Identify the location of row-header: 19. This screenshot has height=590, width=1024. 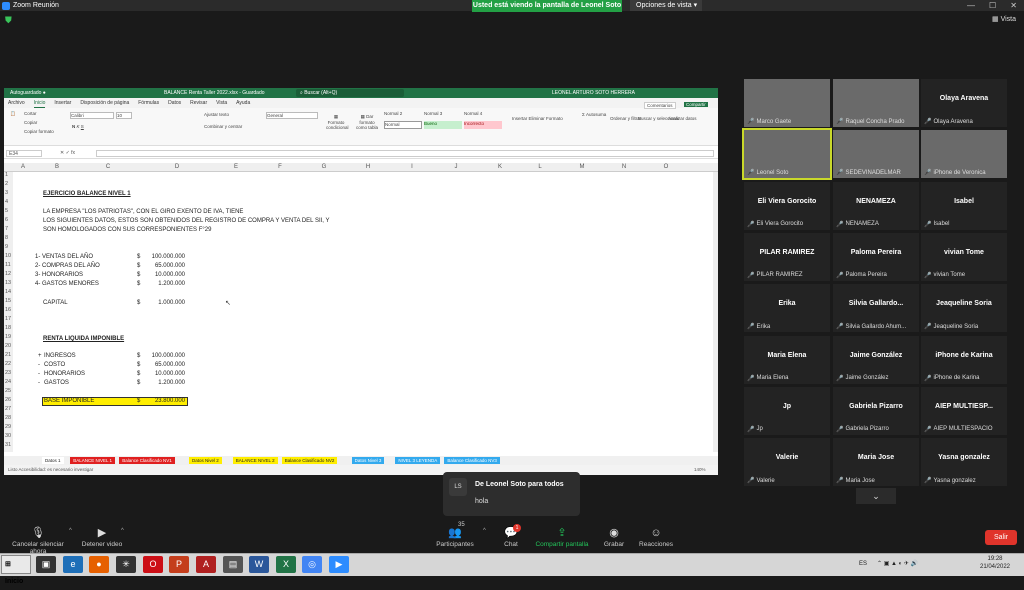
(8, 337).